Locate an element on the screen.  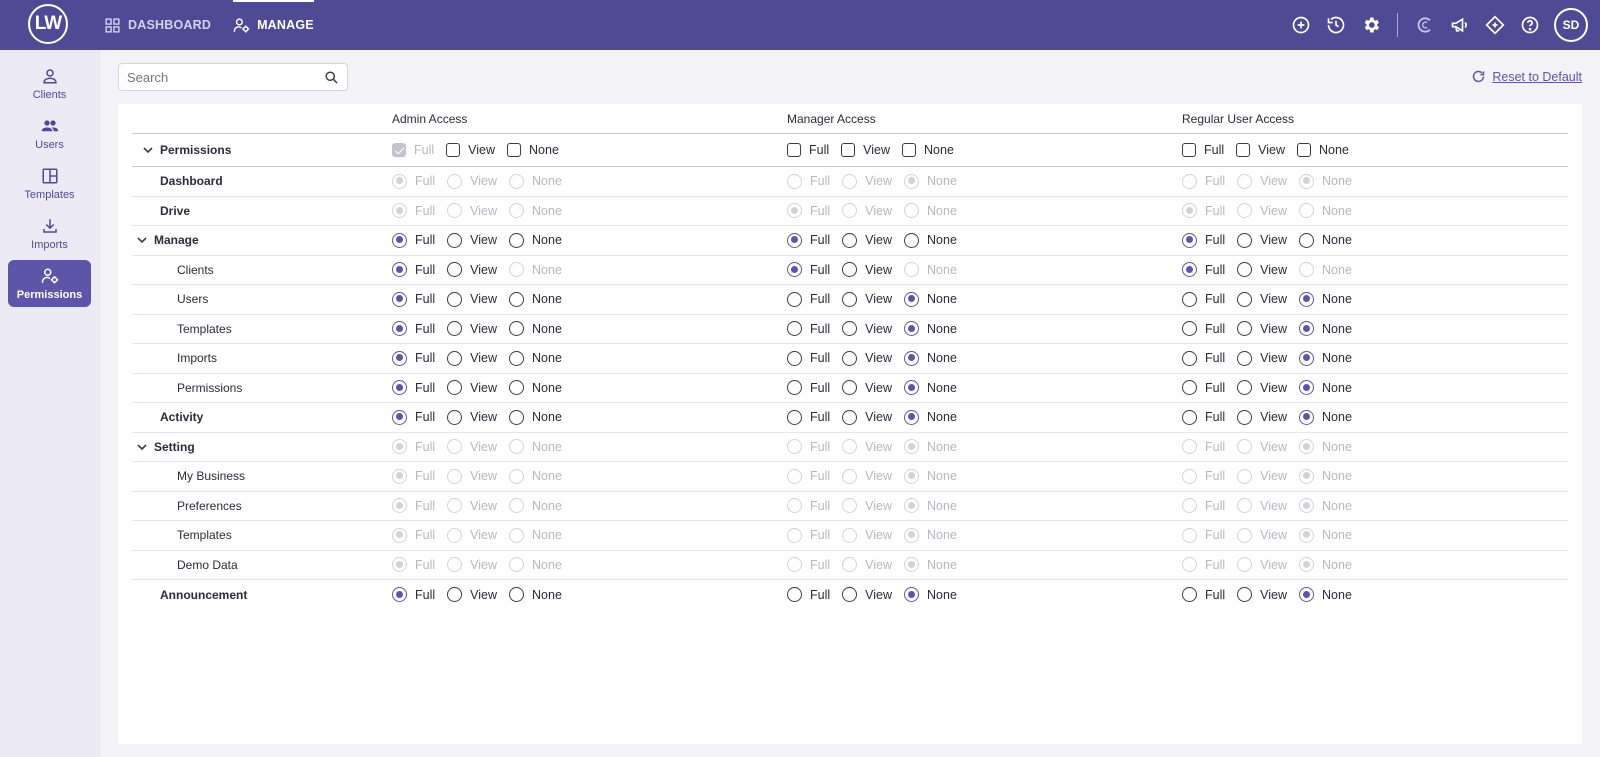
history-icon is located at coordinates (1335, 25).